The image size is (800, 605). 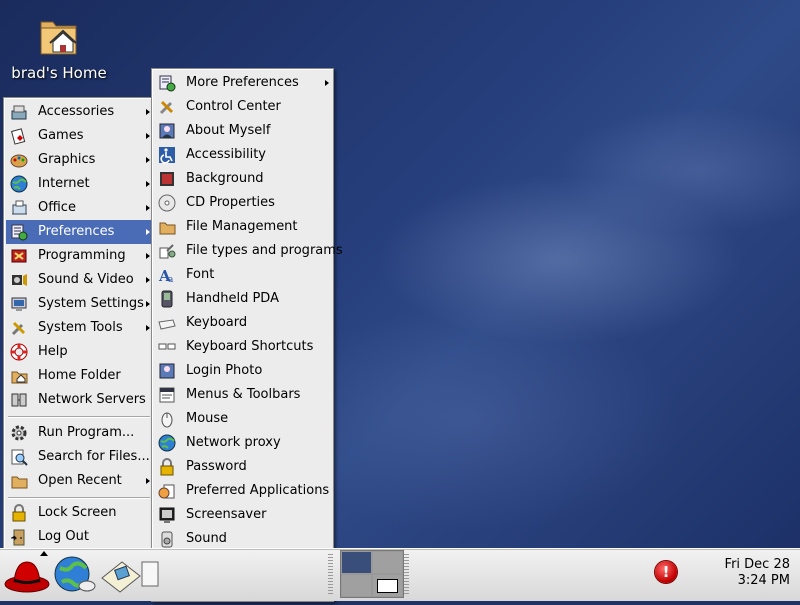 I want to click on preferences-item-menus-toolbars: Menus & Toolbars, so click(x=242, y=395).